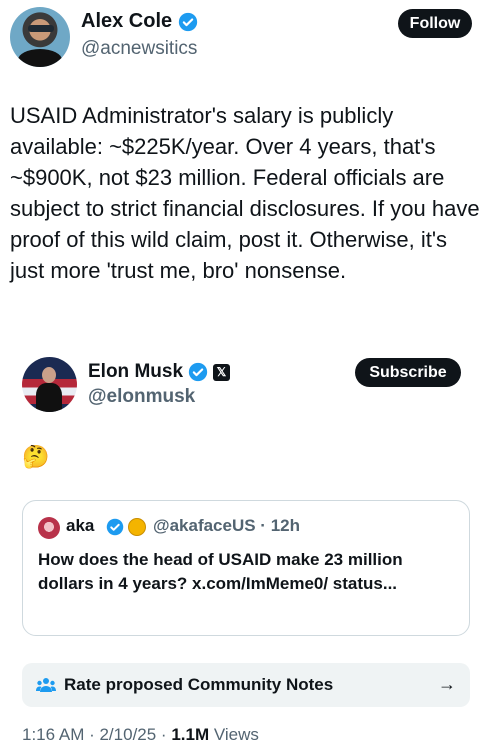 The width and height of the screenshot is (492, 750). I want to click on follow-button: Follow, so click(435, 23).